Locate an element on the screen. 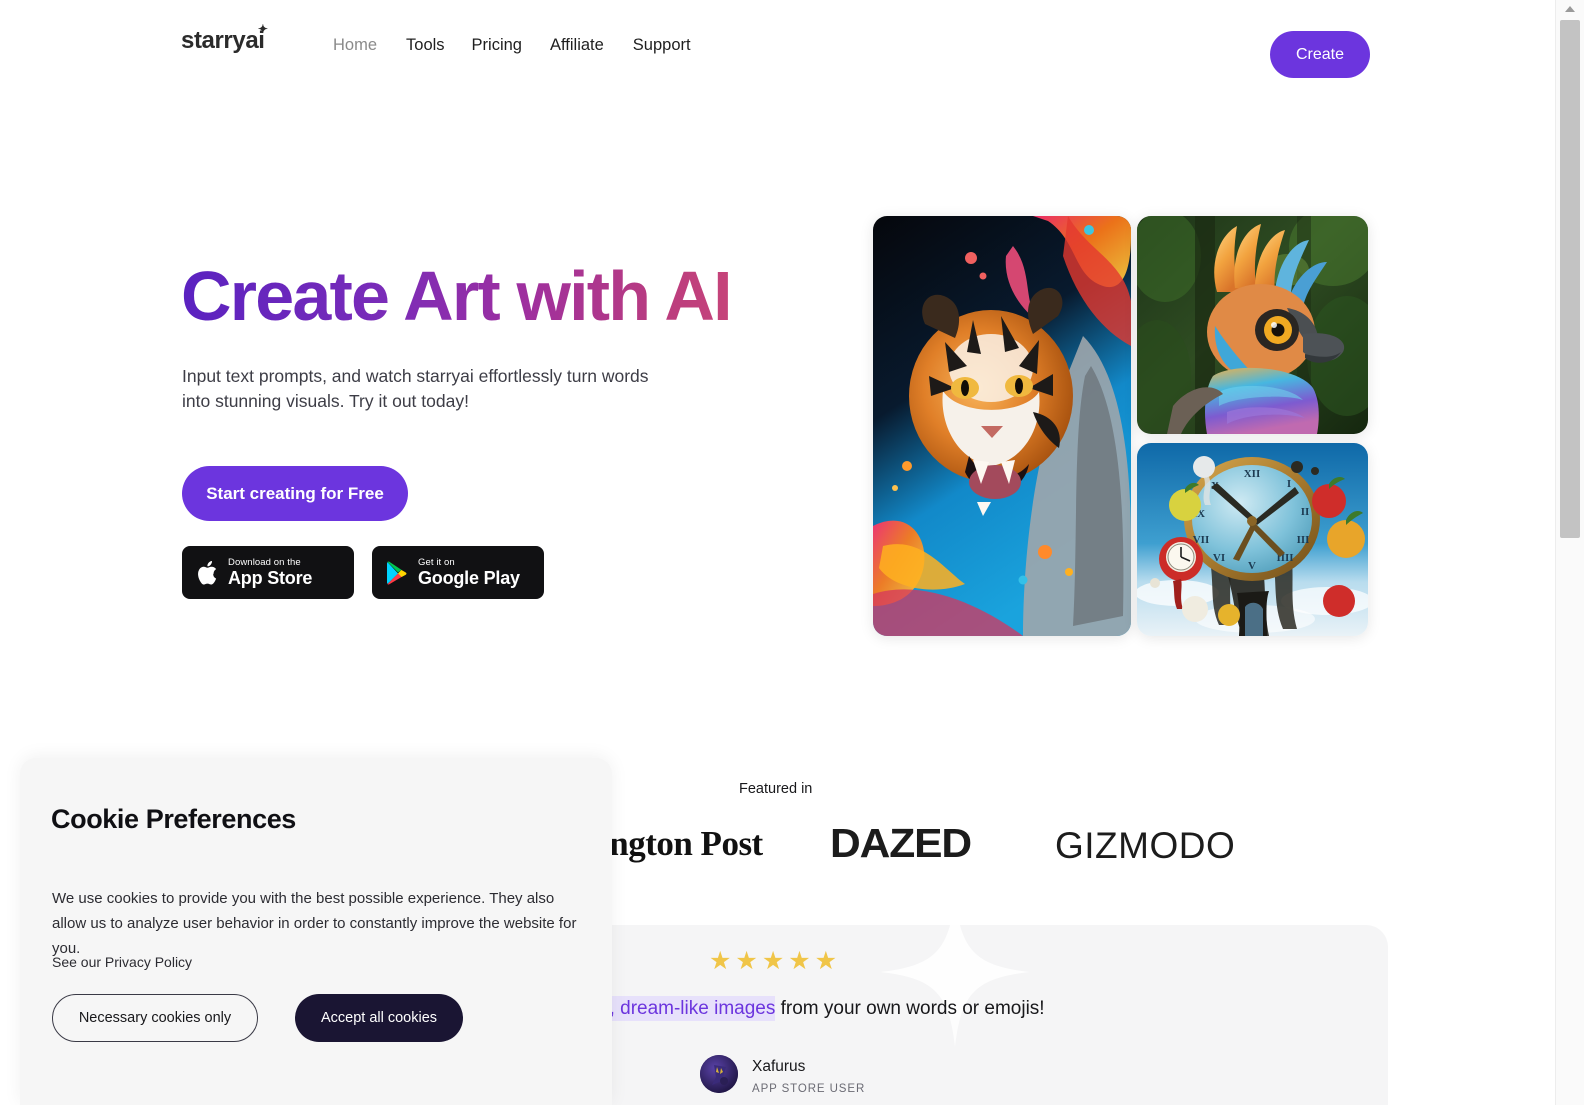 The width and height of the screenshot is (1584, 1105). sparkle-icon: ✦ is located at coordinates (262, 29).